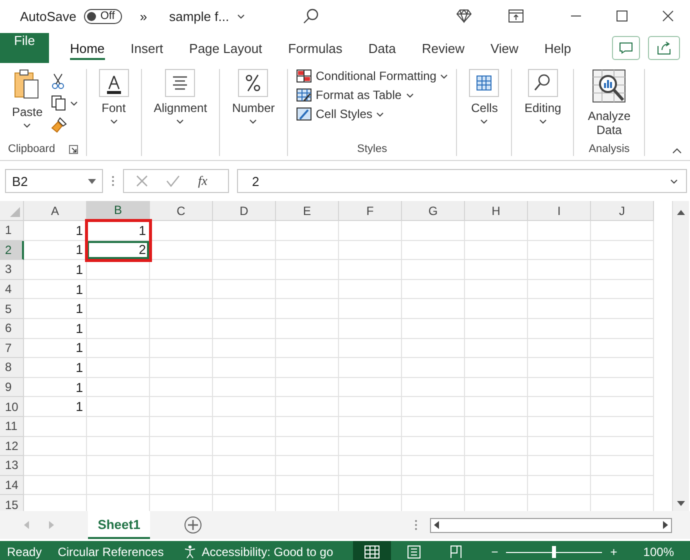 Image resolution: width=690 pixels, height=560 pixels. Describe the element at coordinates (12, 407) in the screenshot. I see `row-header: 10` at that location.